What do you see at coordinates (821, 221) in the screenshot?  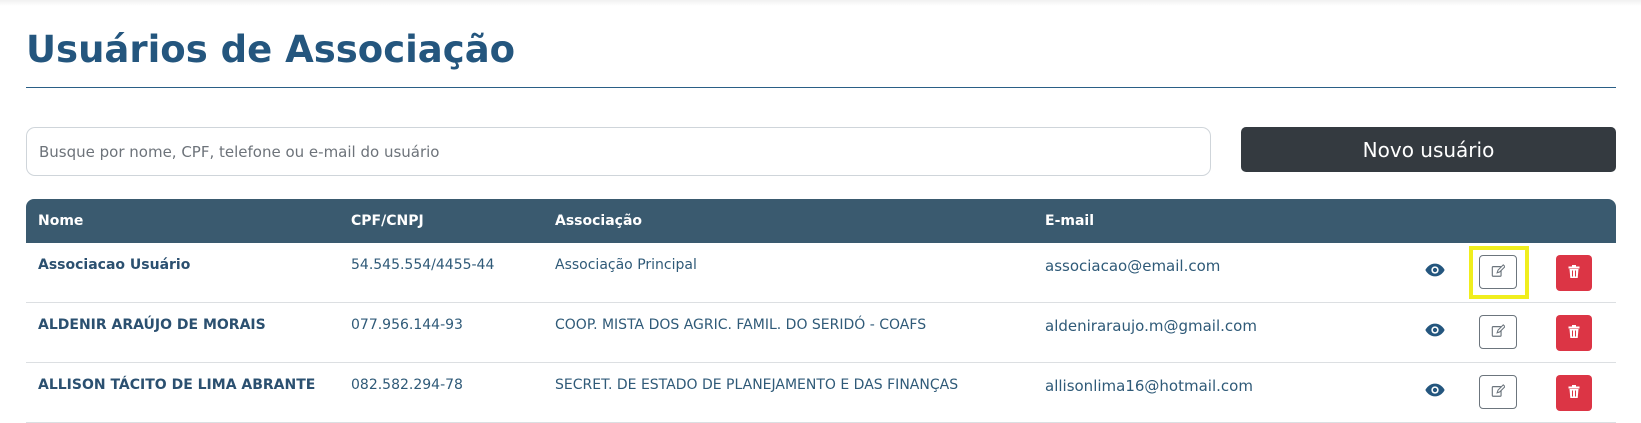 I see `table-header: Nome CPF/CNPJ Associação E-mail` at bounding box center [821, 221].